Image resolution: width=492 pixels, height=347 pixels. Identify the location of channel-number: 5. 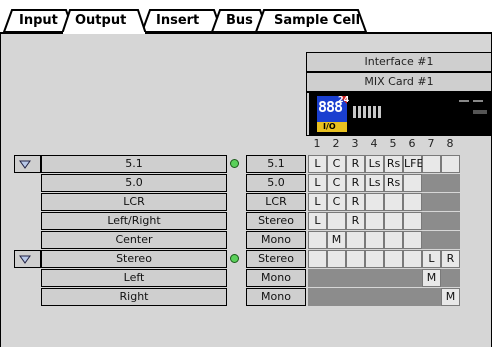
(393, 143).